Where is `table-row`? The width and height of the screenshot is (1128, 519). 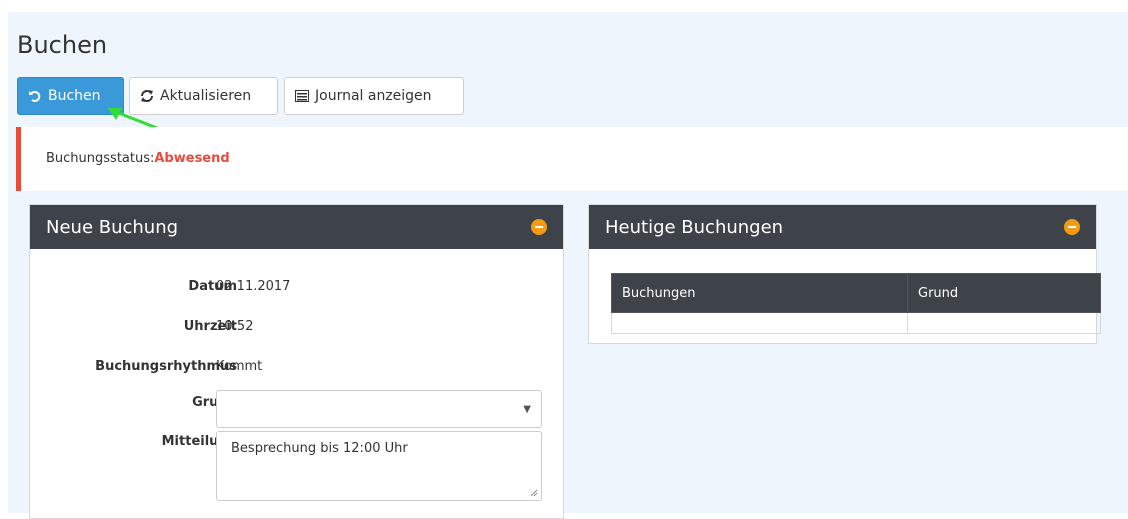 table-row is located at coordinates (856, 323).